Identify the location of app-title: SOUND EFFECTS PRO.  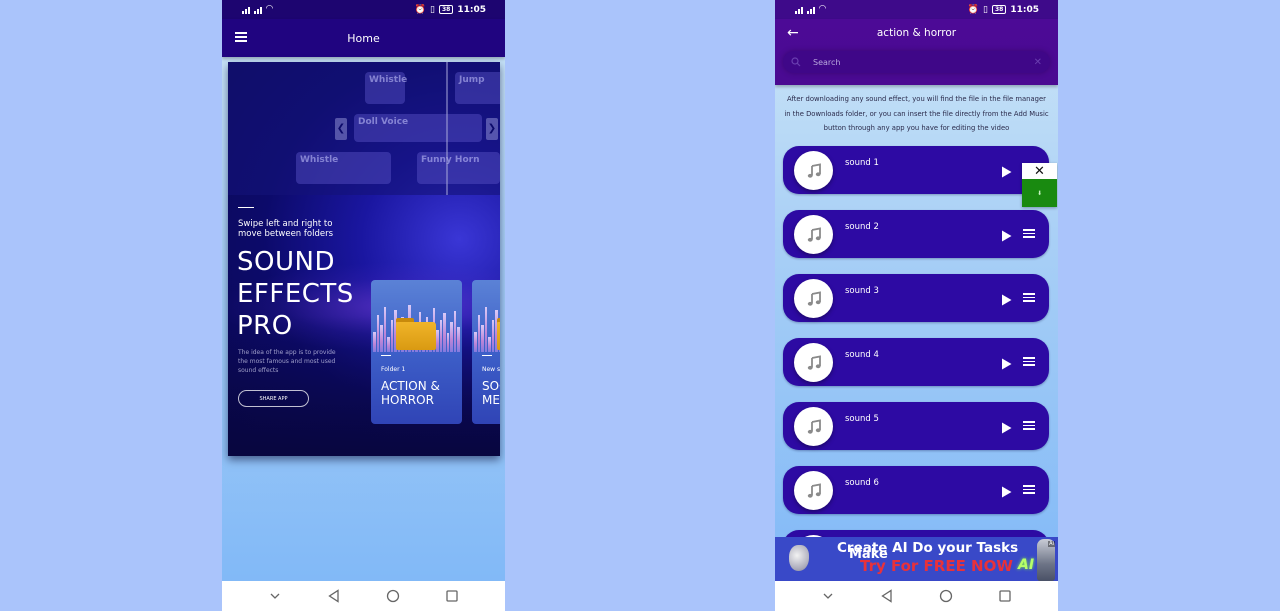
(295, 294).